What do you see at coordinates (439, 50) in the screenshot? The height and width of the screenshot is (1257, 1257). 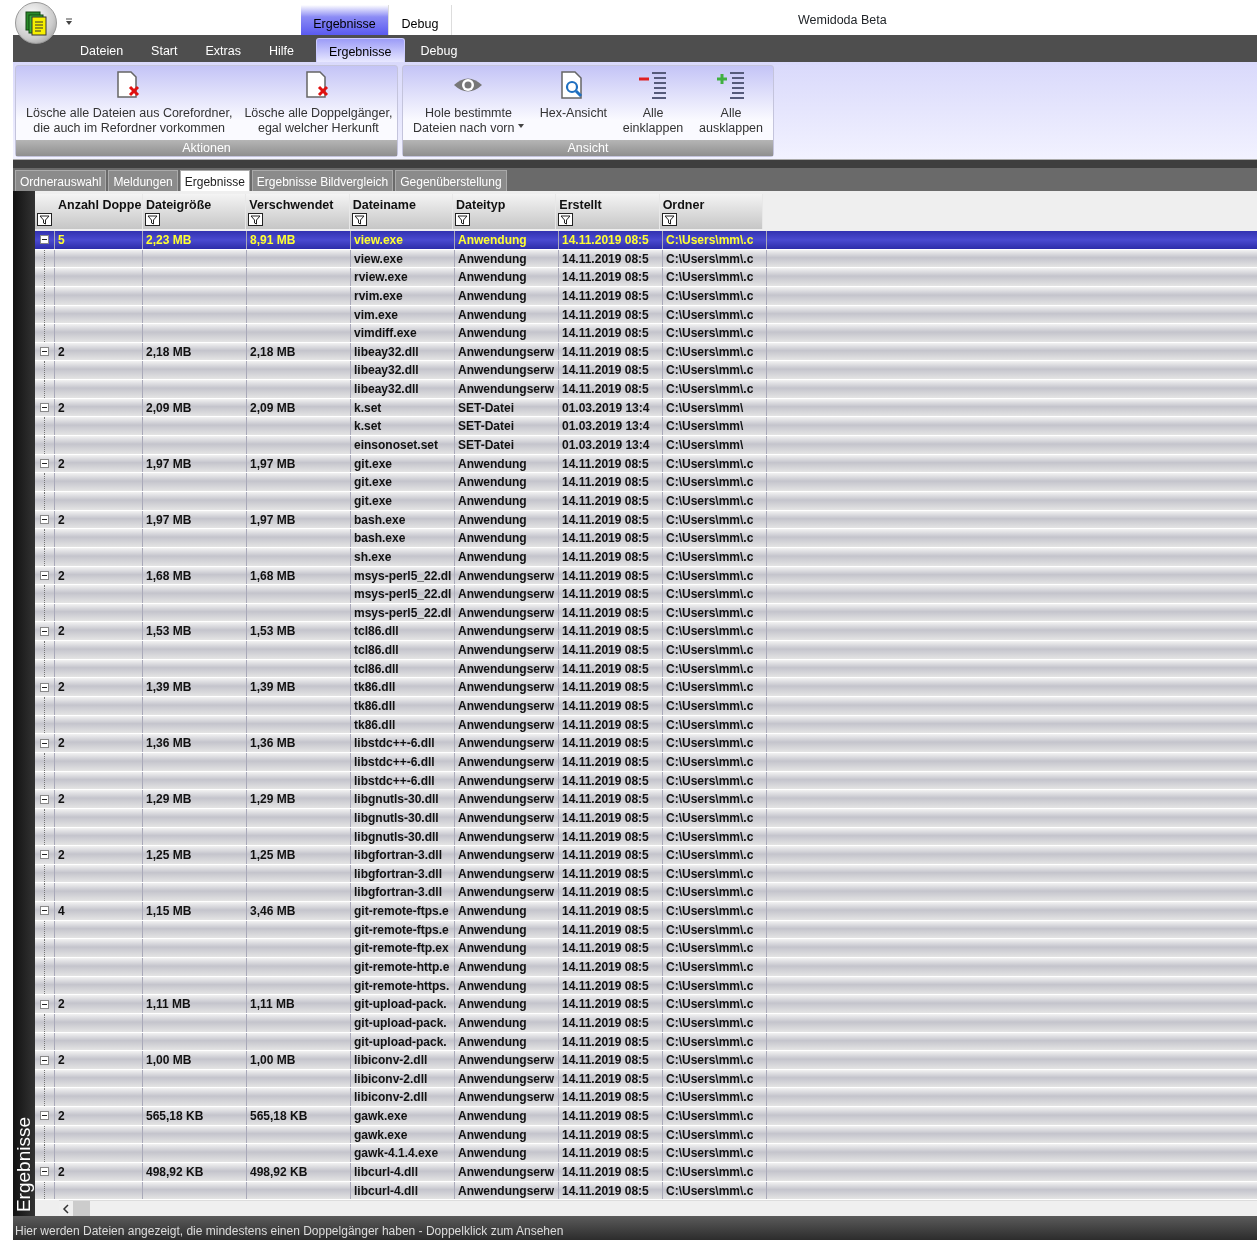 I see `ribbon-tab: Debug` at bounding box center [439, 50].